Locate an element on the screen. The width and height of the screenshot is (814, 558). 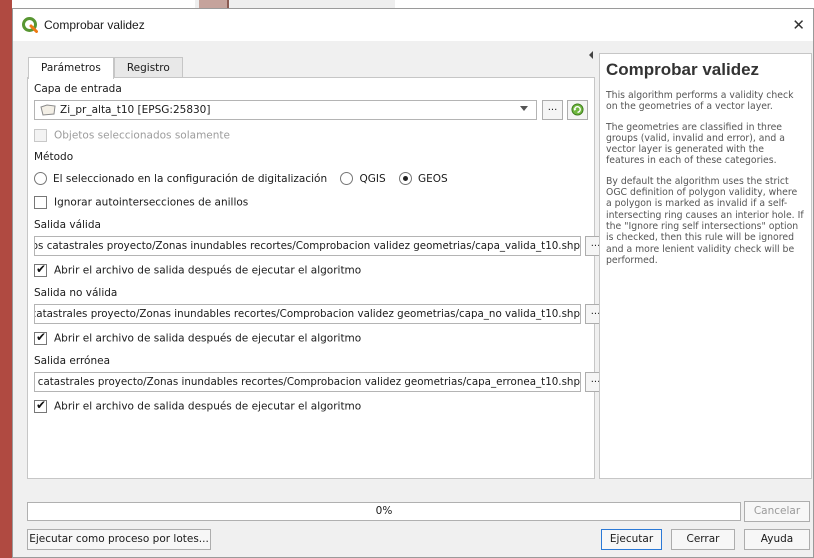
qgis-logo-icon is located at coordinates (30, 25).